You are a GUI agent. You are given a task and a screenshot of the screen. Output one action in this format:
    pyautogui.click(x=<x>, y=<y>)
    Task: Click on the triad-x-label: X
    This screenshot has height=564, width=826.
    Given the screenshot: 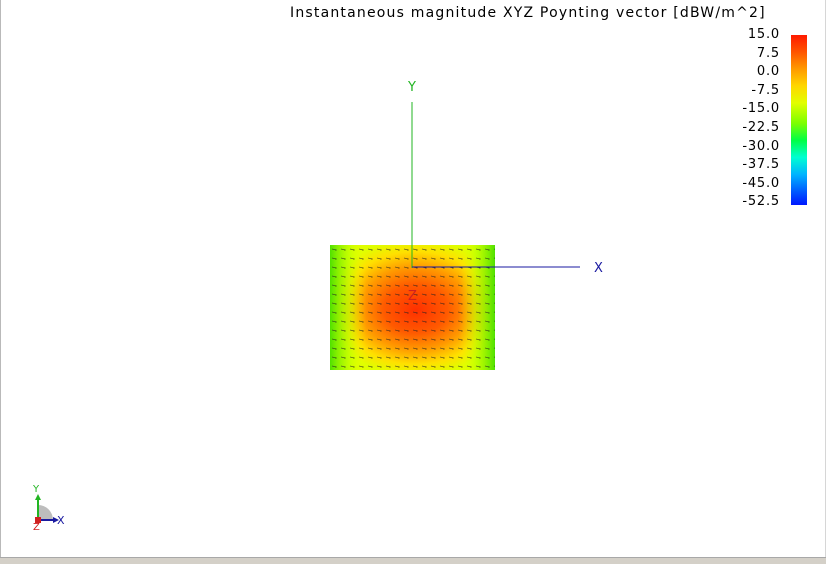 What is the action you would take?
    pyautogui.click(x=61, y=520)
    